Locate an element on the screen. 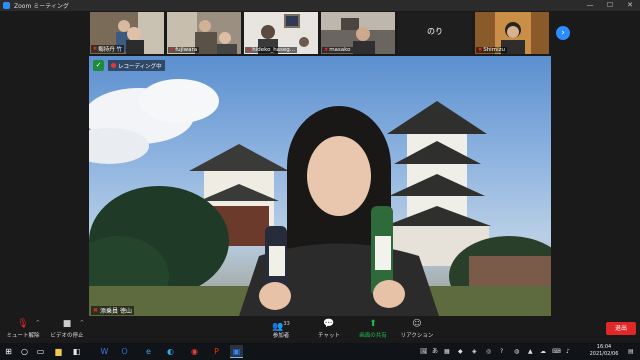  stop-video-button: ■ ビデオの停止 ^ is located at coordinates (67, 328).